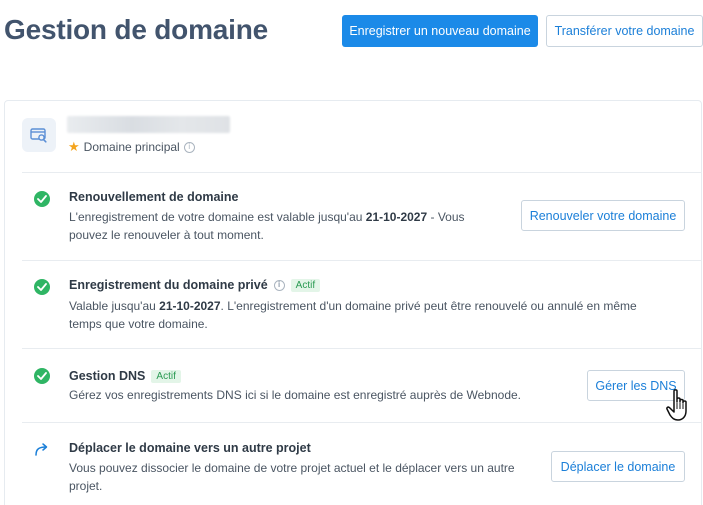  I want to click on private-title-text: Enregistrement du domaine privé, so click(168, 285).